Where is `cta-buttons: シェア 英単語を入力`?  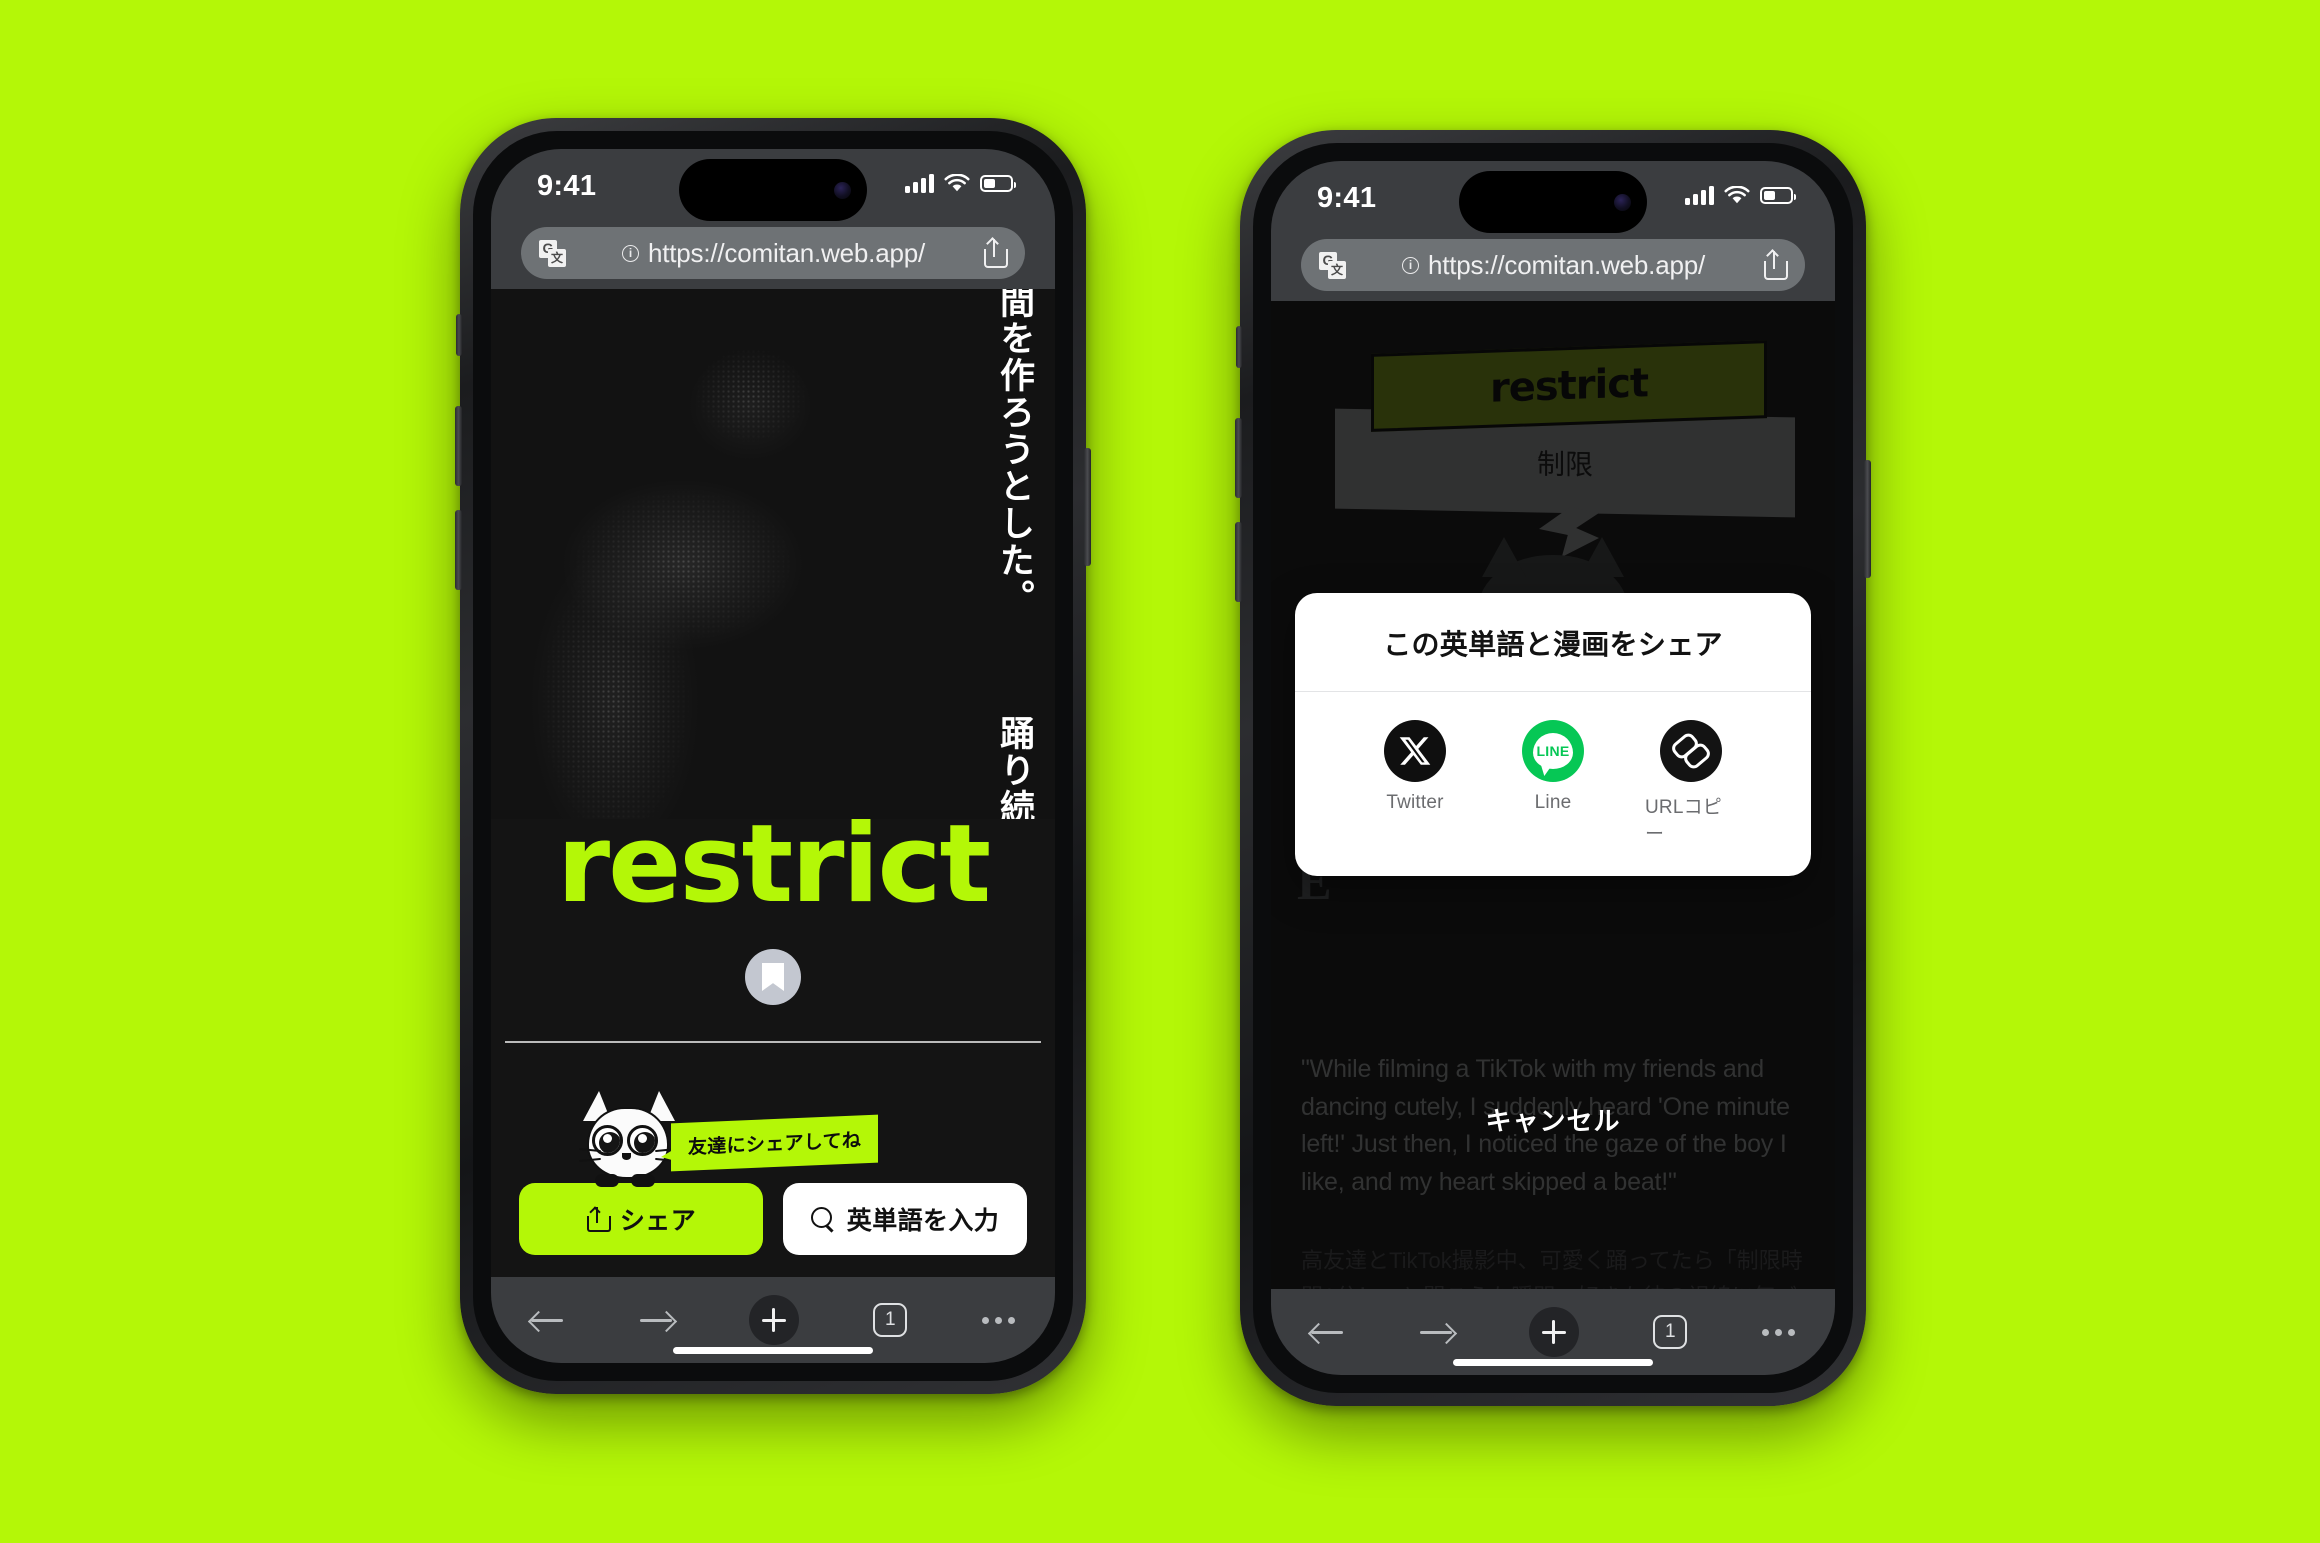
cta-buttons: シェア 英単語を入力 is located at coordinates (773, 1219).